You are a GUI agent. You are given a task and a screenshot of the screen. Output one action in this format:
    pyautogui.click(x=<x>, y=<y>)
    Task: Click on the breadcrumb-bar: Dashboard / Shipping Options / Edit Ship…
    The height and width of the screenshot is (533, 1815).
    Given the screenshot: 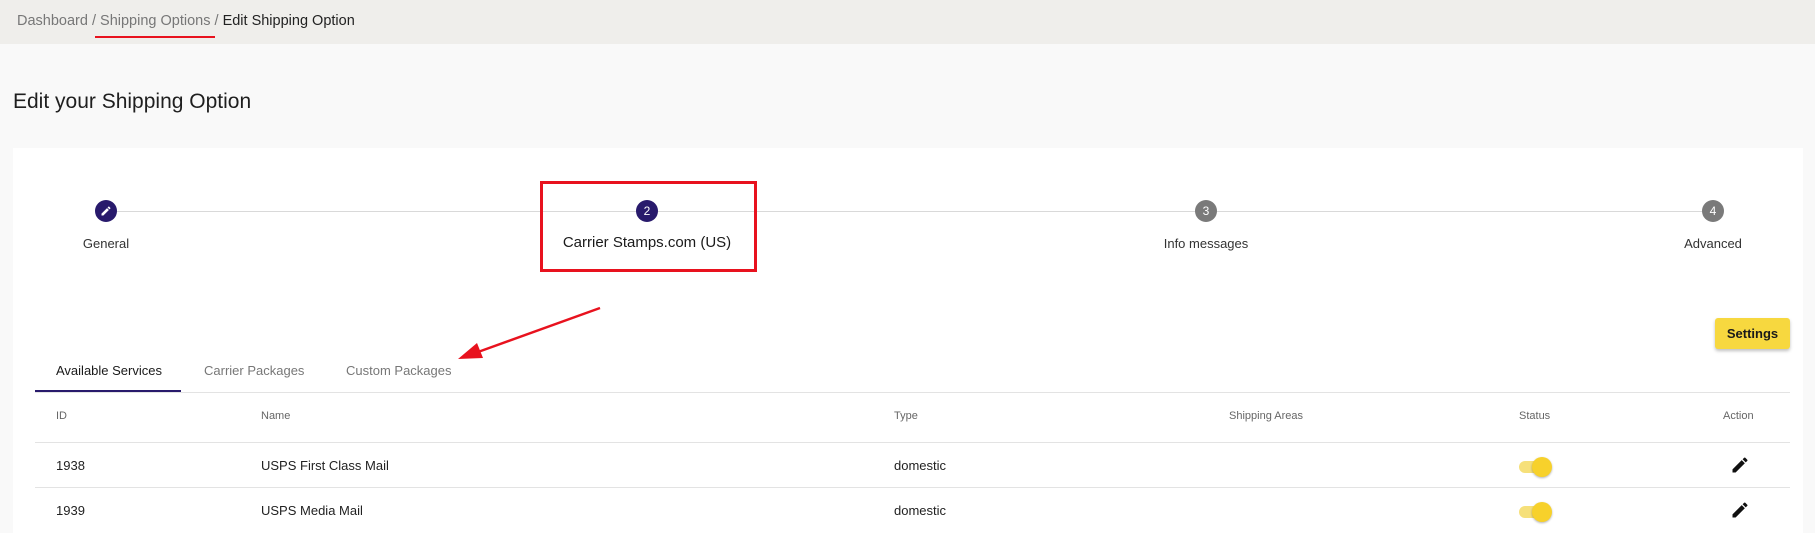 What is the action you would take?
    pyautogui.click(x=907, y=22)
    